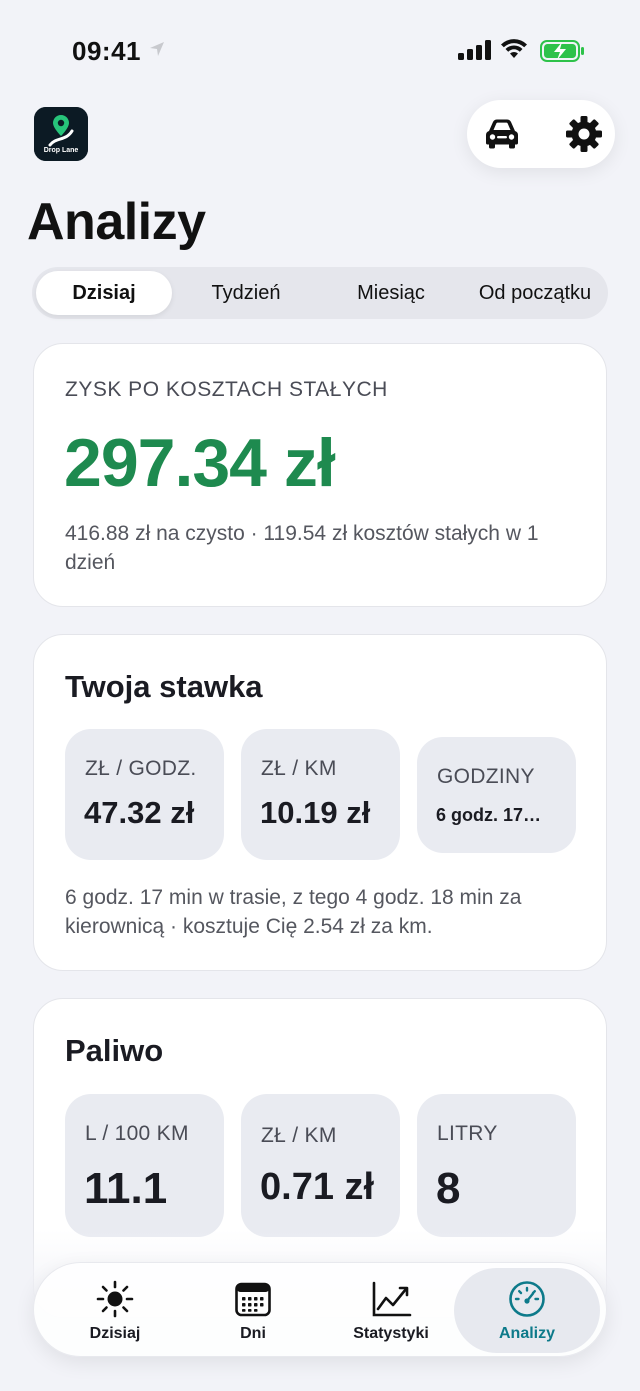 The width and height of the screenshot is (640, 1391). Describe the element at coordinates (526, 1333) in the screenshot. I see `tab-label: Analizy` at that location.